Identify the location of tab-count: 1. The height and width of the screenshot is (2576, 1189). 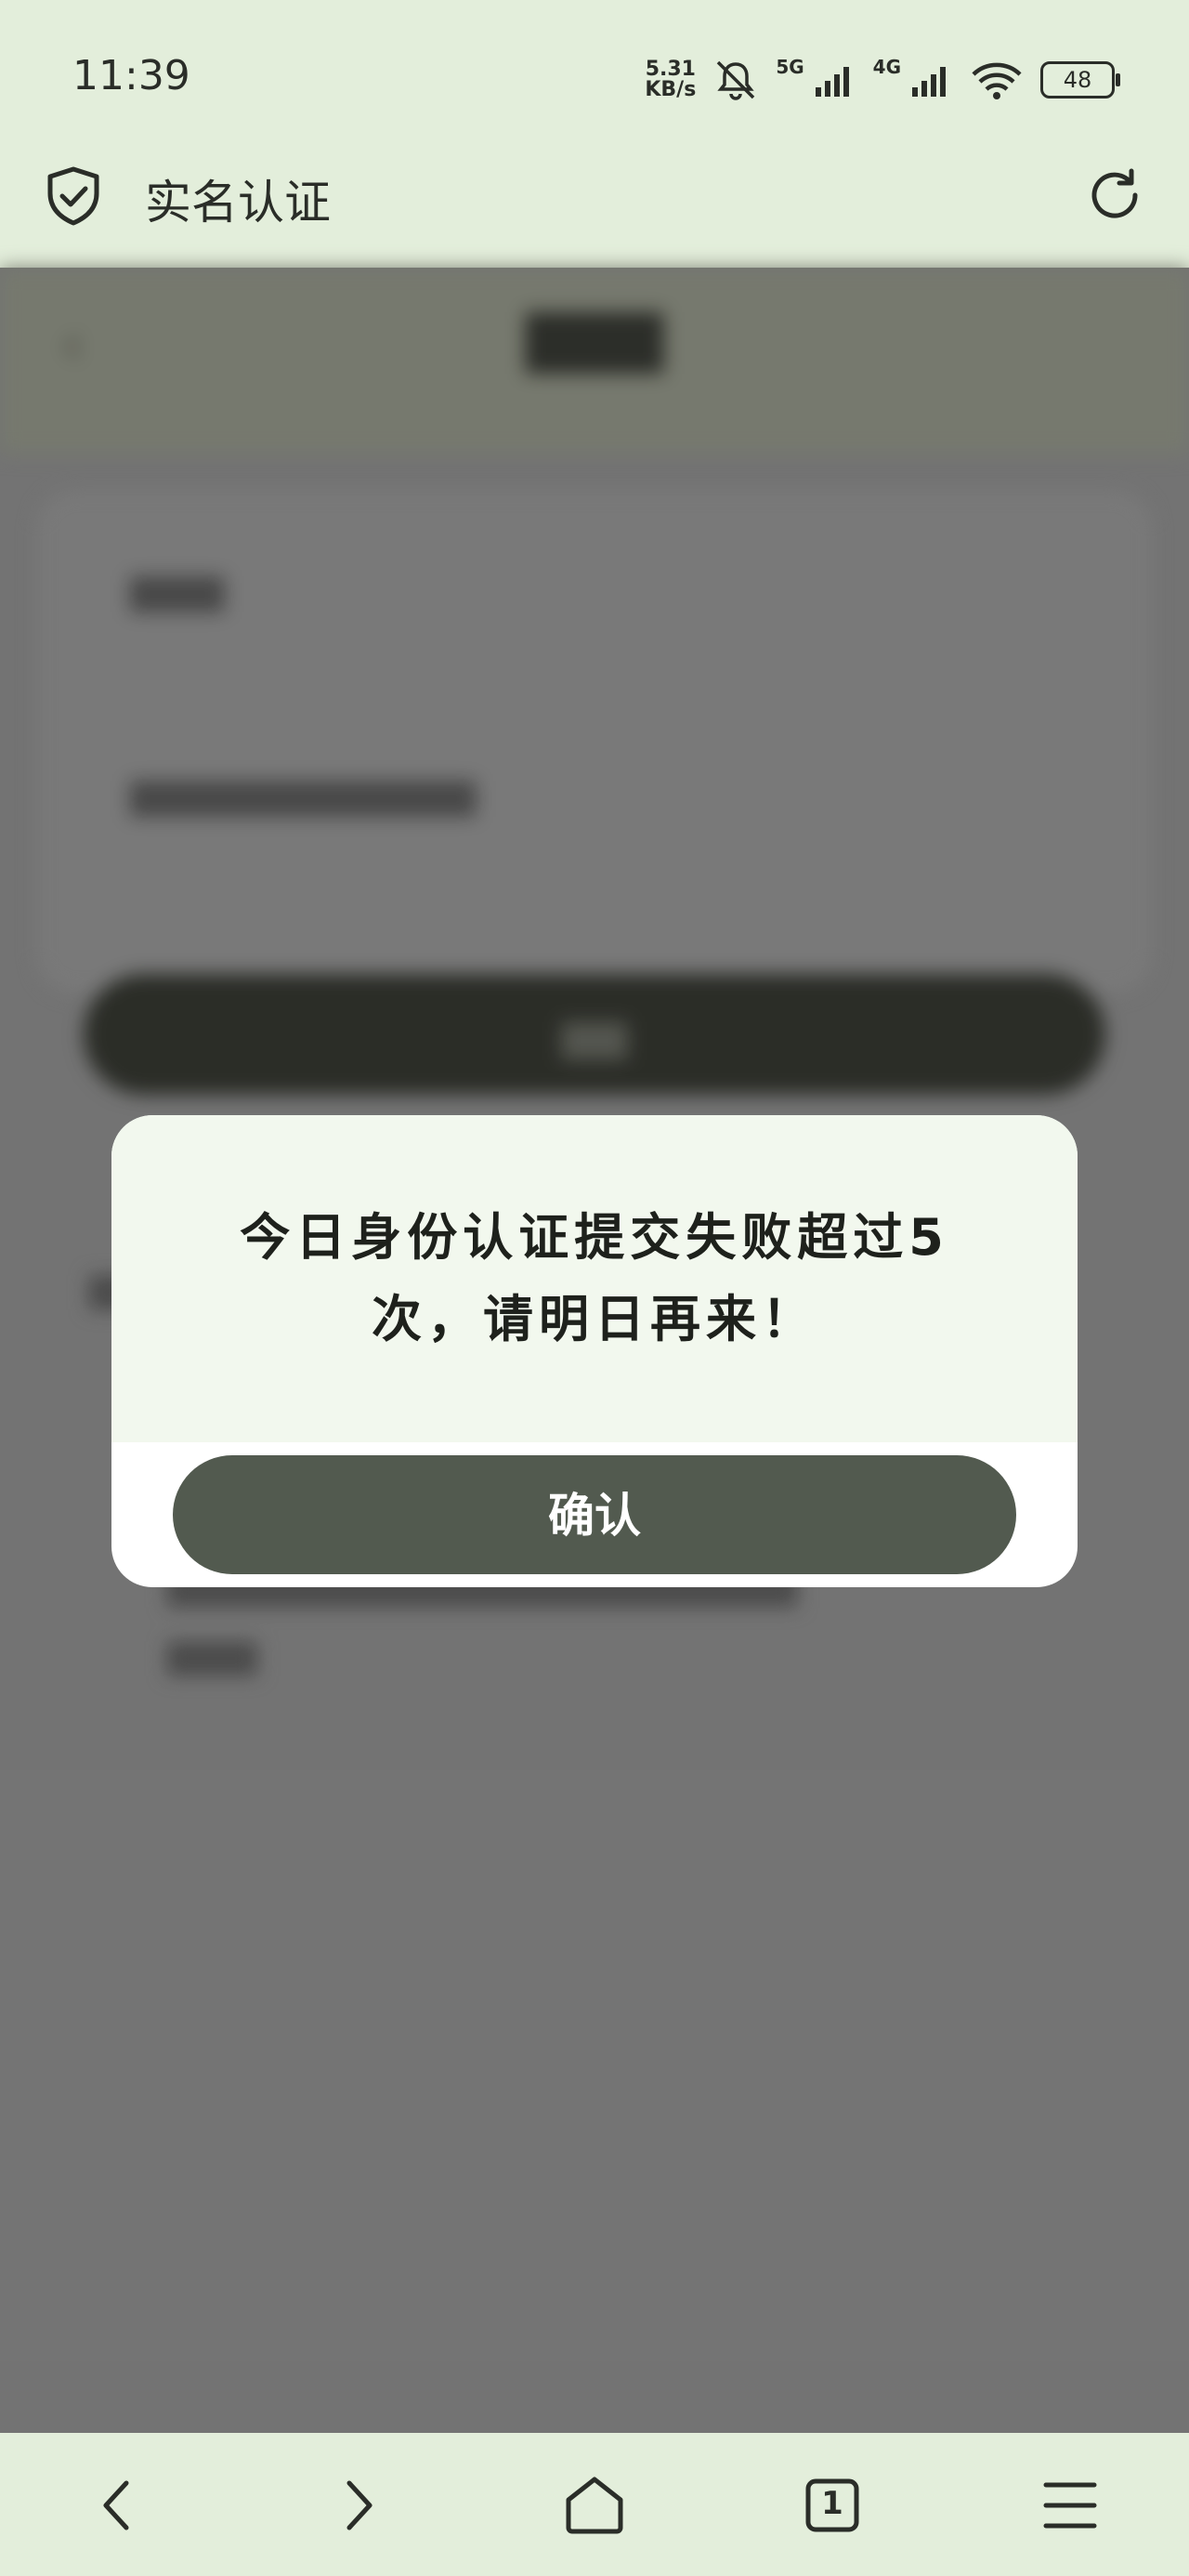
(832, 2503).